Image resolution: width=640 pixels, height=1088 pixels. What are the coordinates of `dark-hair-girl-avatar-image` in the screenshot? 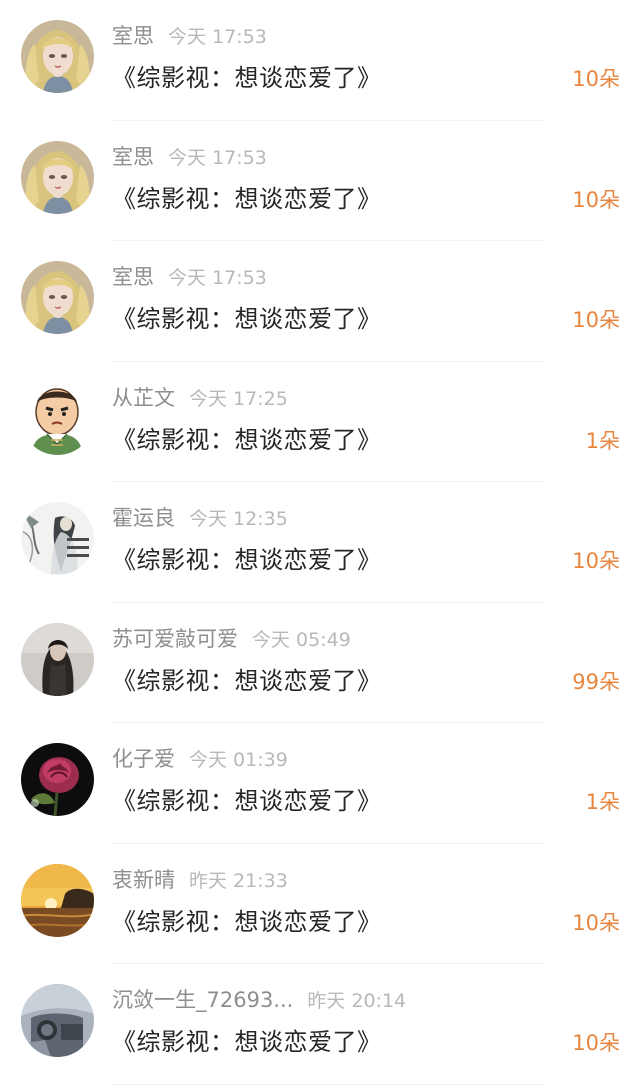 It's located at (57, 659).